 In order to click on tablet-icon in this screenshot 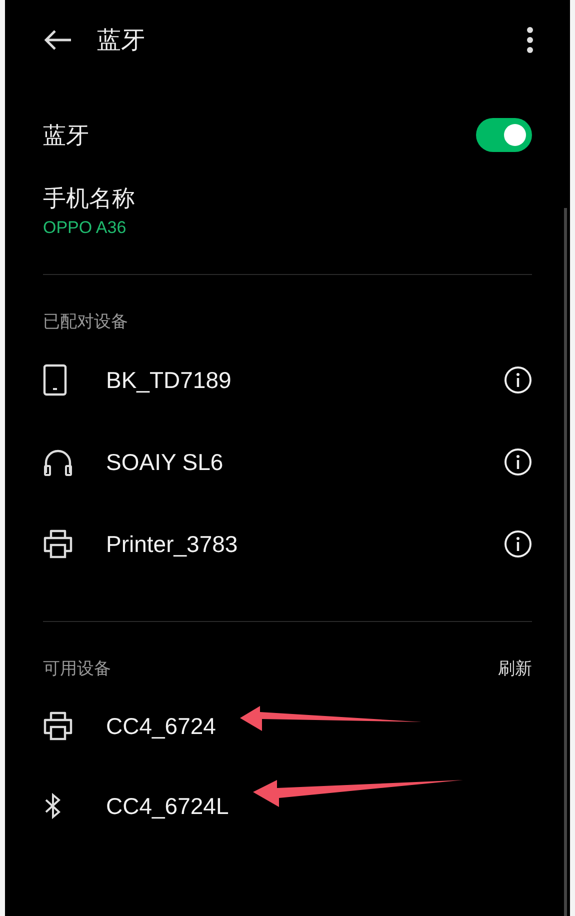, I will do `click(55, 380)`.